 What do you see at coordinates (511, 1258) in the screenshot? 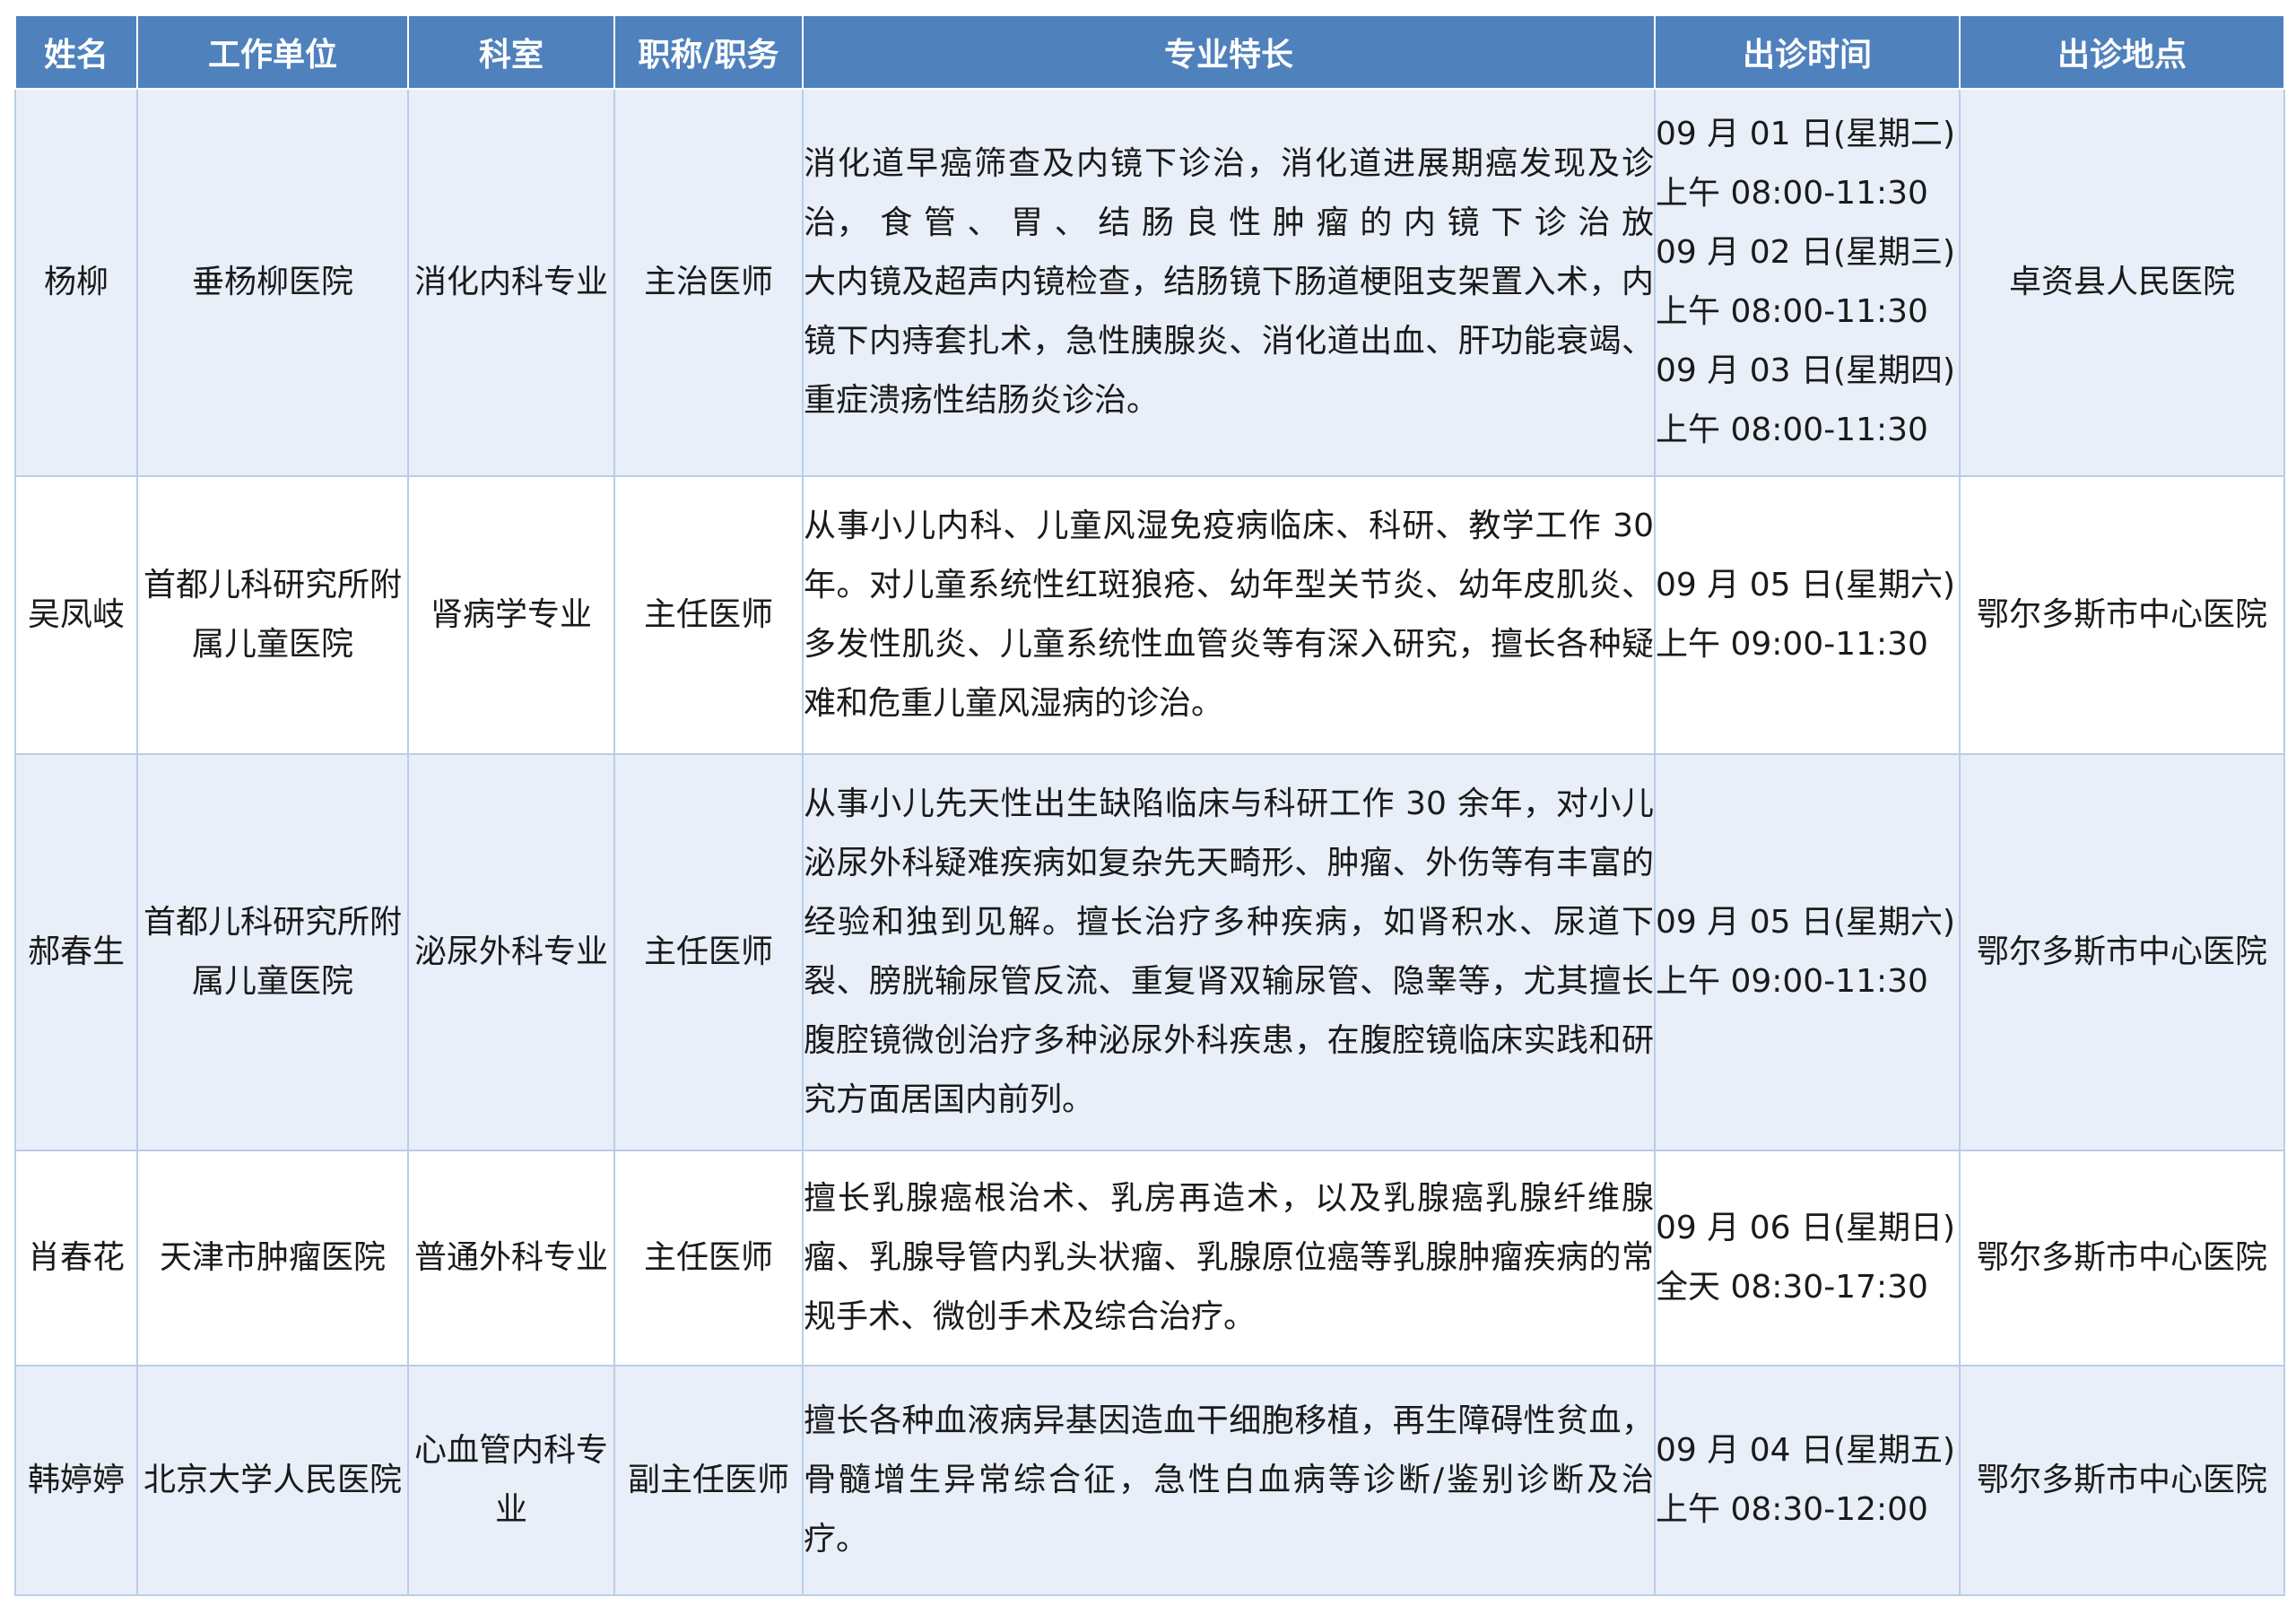
I see `cell-dept: 普通外科专业` at bounding box center [511, 1258].